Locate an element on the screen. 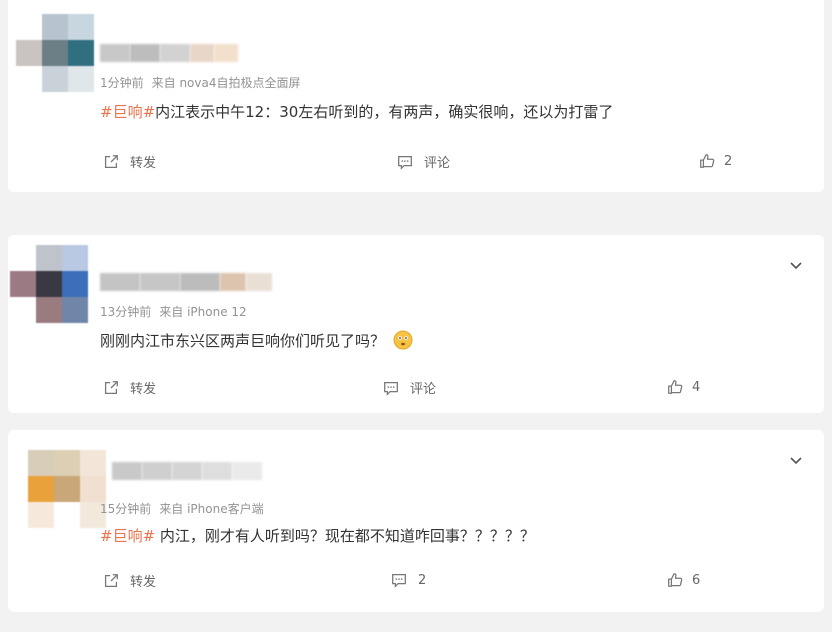 Image resolution: width=832 pixels, height=632 pixels. timestamp: 15分钟前 is located at coordinates (126, 509).